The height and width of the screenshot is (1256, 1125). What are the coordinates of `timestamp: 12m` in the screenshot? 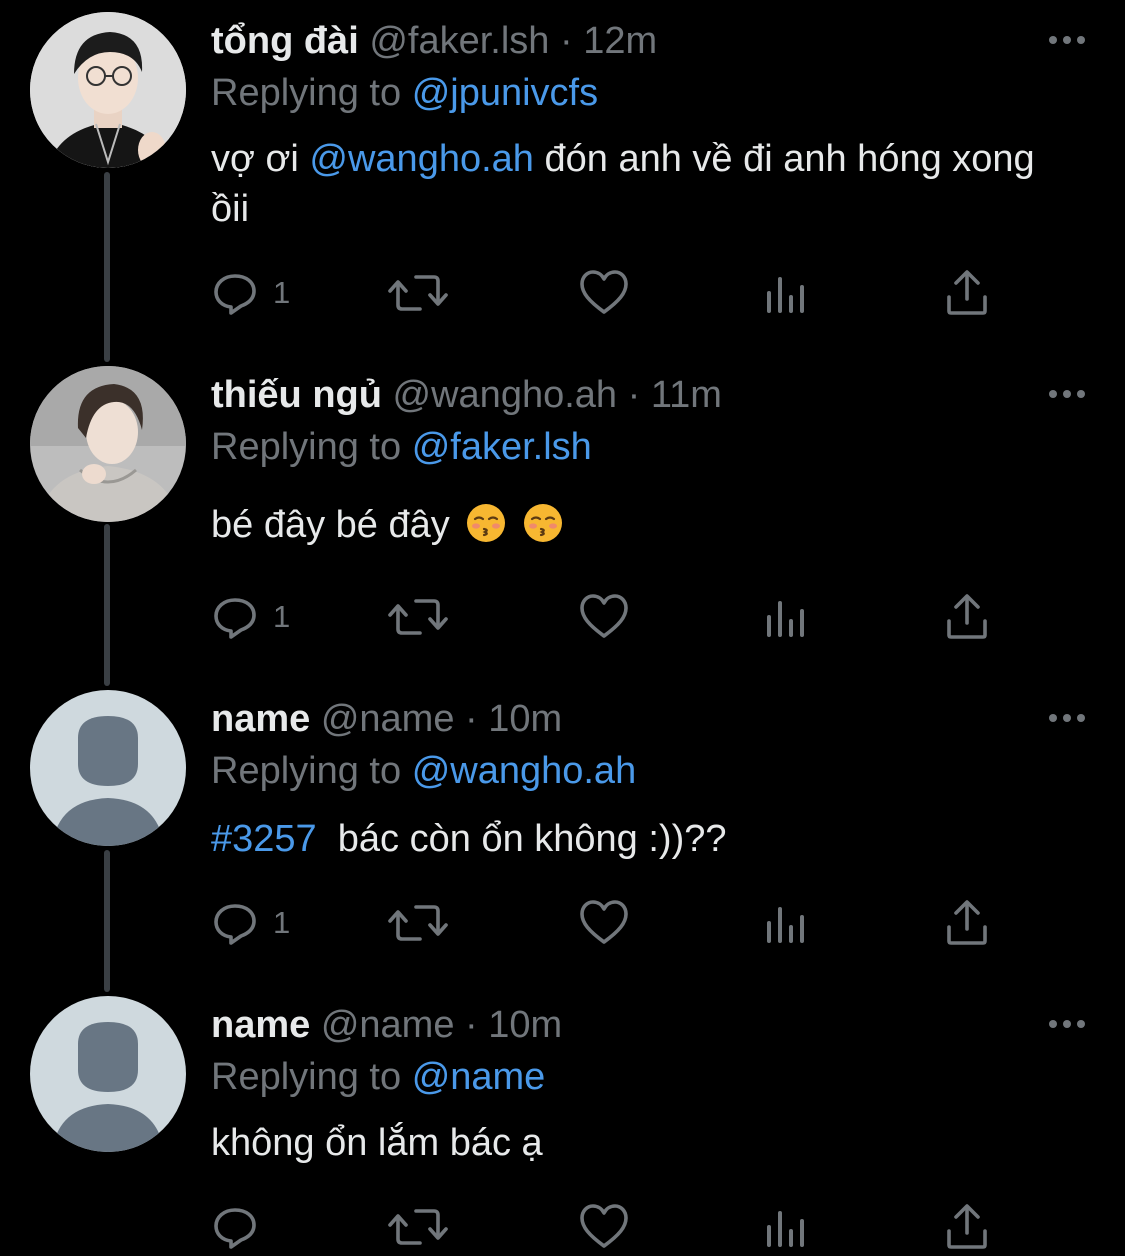 It's located at (620, 41).